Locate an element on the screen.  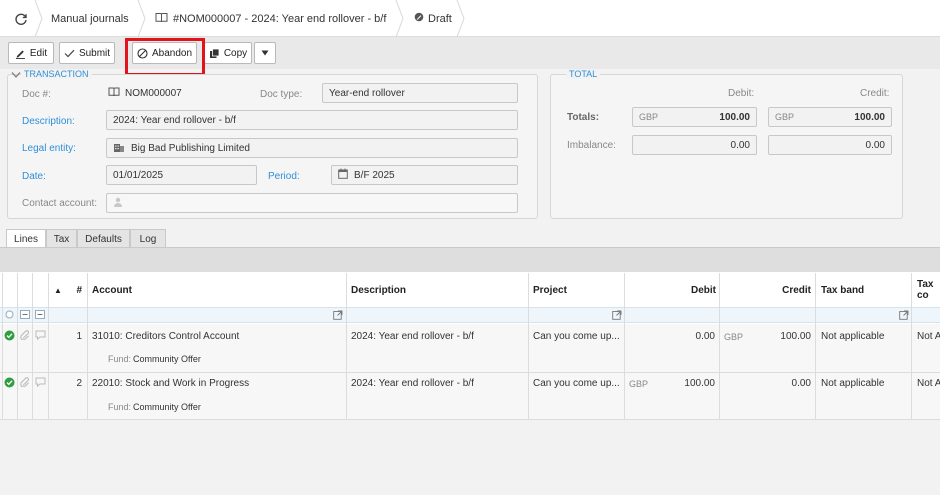
filter-circle-icon is located at coordinates (9, 316).